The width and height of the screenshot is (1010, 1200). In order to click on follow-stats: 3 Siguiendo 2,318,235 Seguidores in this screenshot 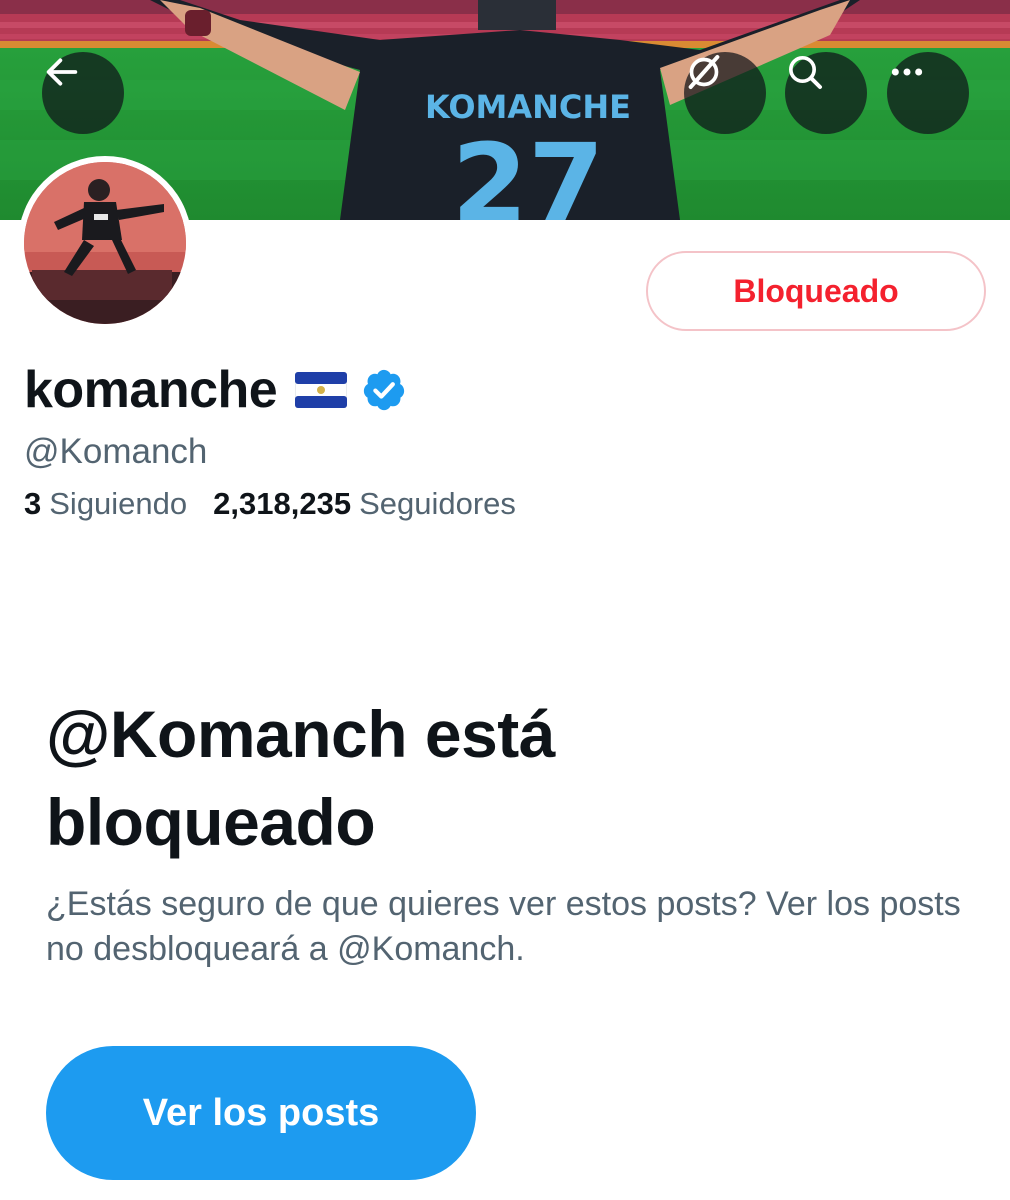, I will do `click(283, 504)`.